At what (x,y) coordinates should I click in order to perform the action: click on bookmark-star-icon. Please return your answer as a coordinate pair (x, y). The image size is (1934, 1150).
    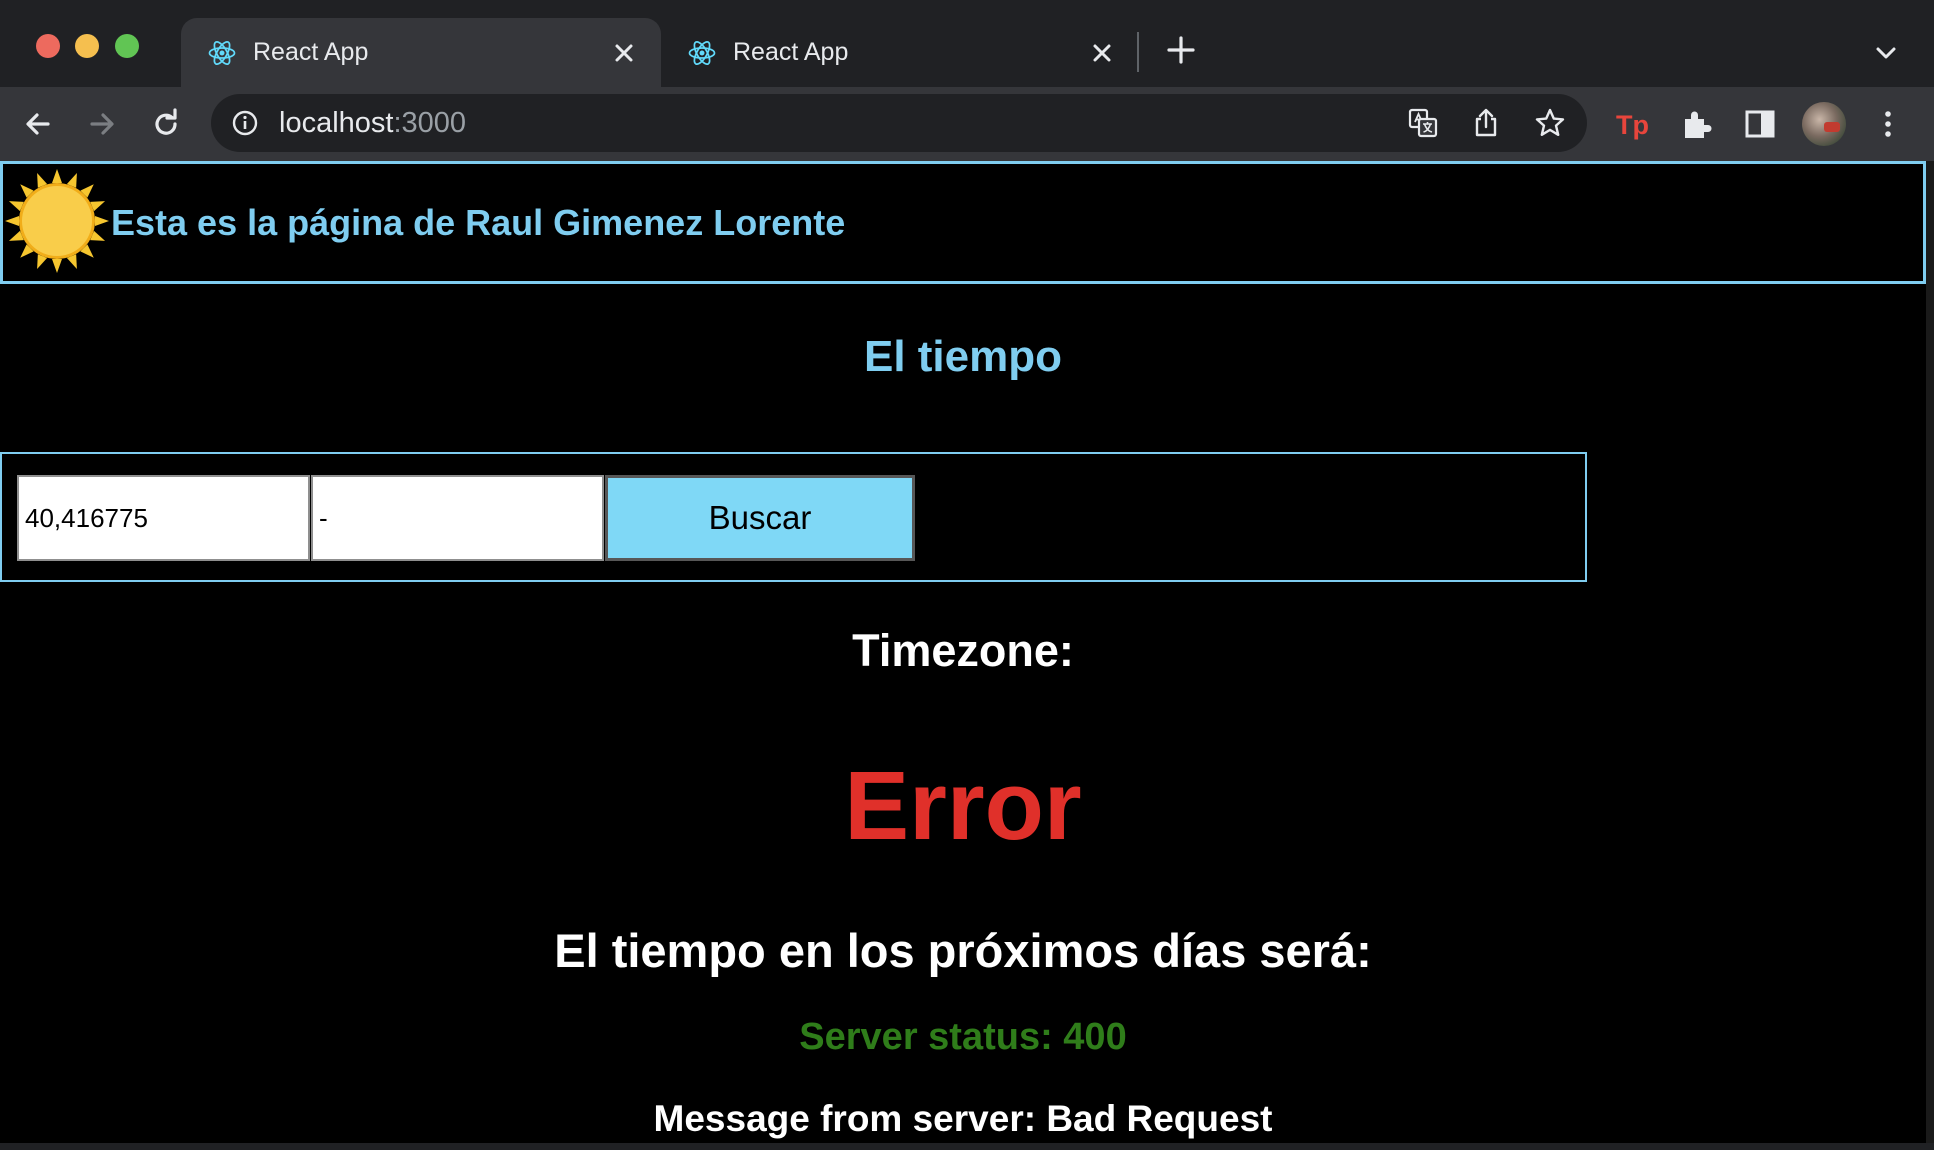
    Looking at the image, I should click on (1550, 123).